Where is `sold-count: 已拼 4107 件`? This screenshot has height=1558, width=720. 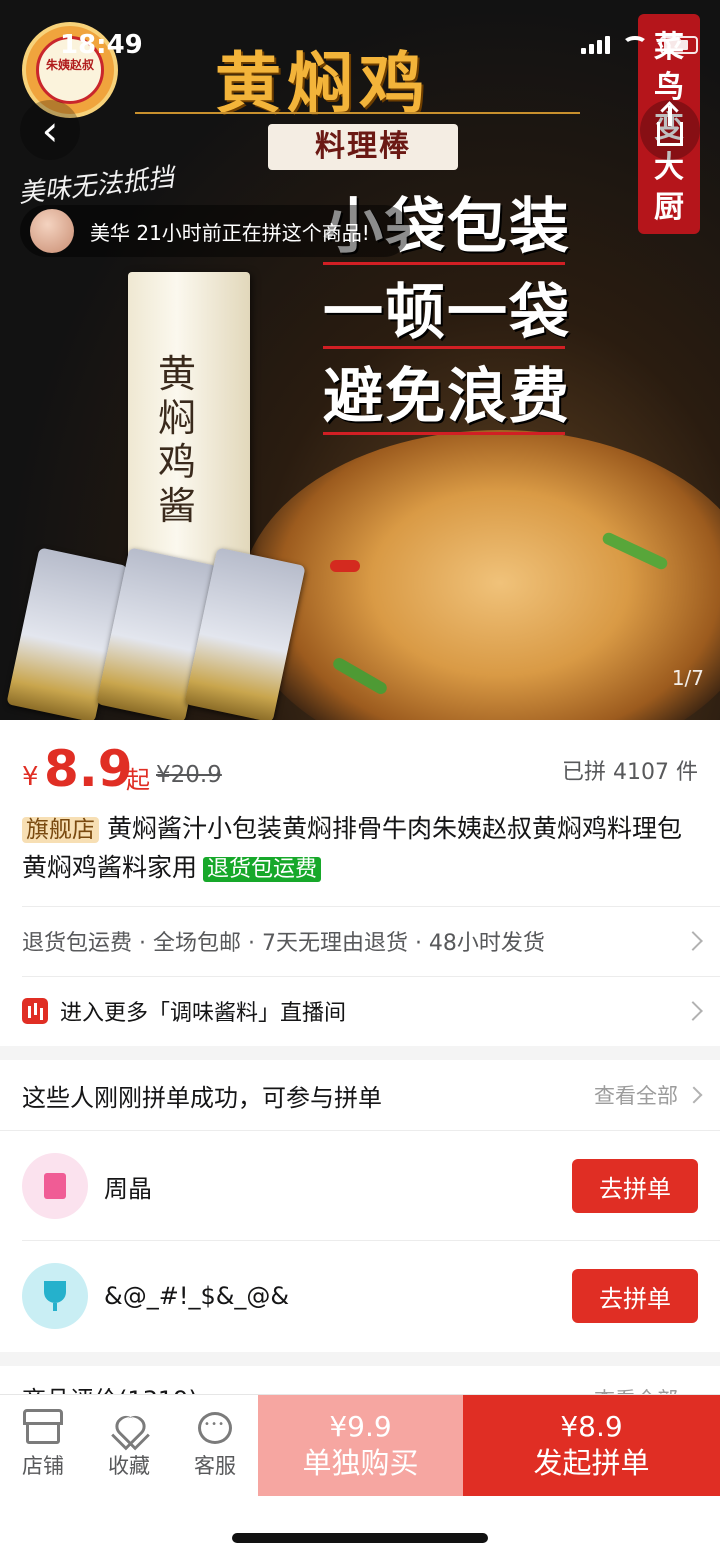 sold-count: 已拼 4107 件 is located at coordinates (630, 772).